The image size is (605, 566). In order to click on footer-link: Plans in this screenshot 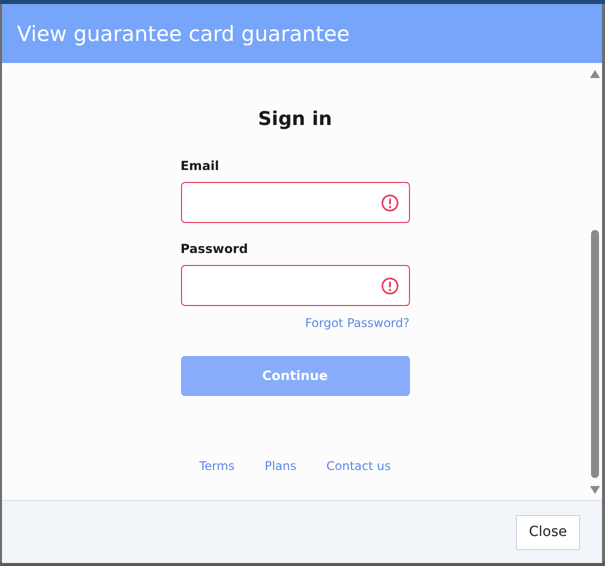, I will do `click(280, 466)`.